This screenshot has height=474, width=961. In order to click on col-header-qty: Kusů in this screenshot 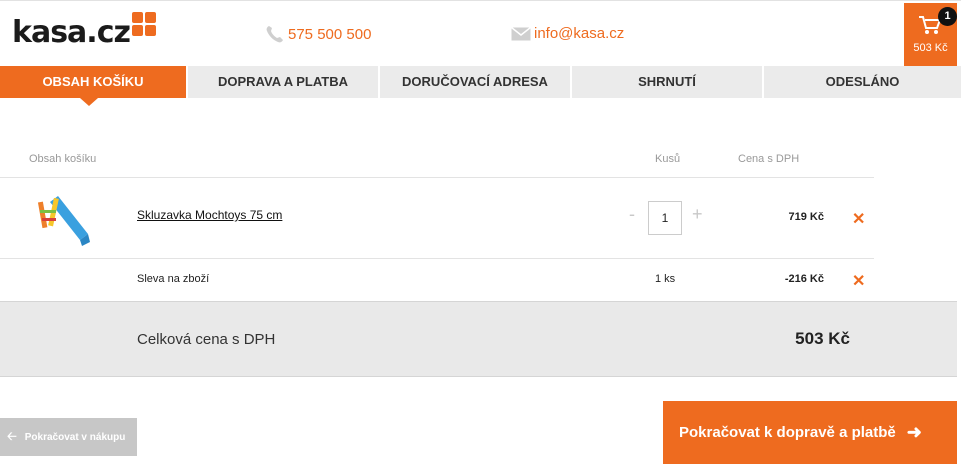, I will do `click(668, 159)`.